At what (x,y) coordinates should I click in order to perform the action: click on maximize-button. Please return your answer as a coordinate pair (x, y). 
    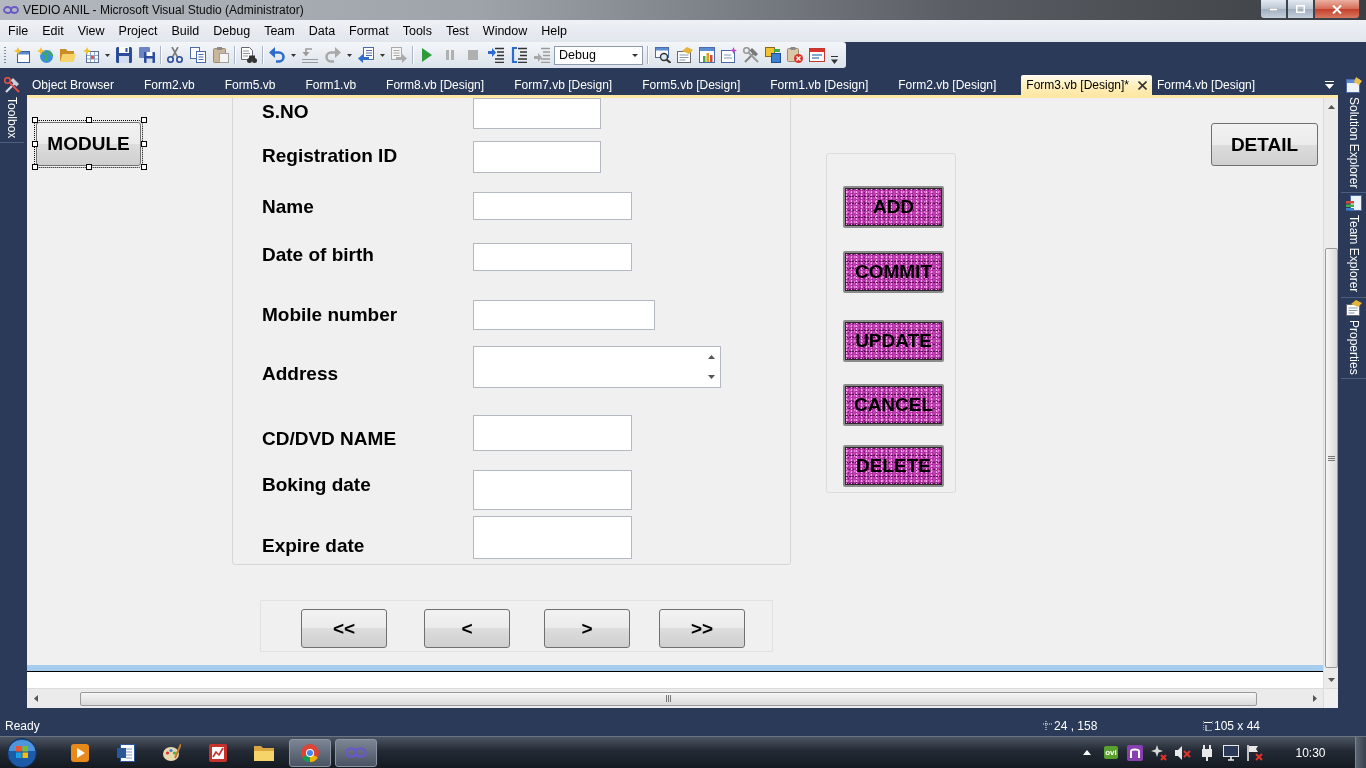
    Looking at the image, I should click on (1300, 9).